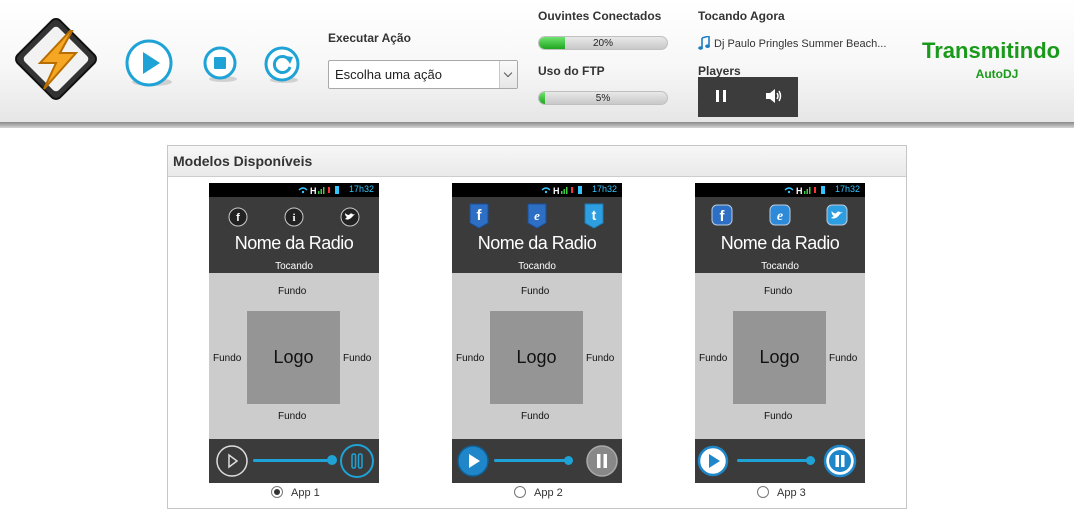 The image size is (1074, 530). I want to click on phone-header: f e Nome da Radio Tocando, so click(780, 235).